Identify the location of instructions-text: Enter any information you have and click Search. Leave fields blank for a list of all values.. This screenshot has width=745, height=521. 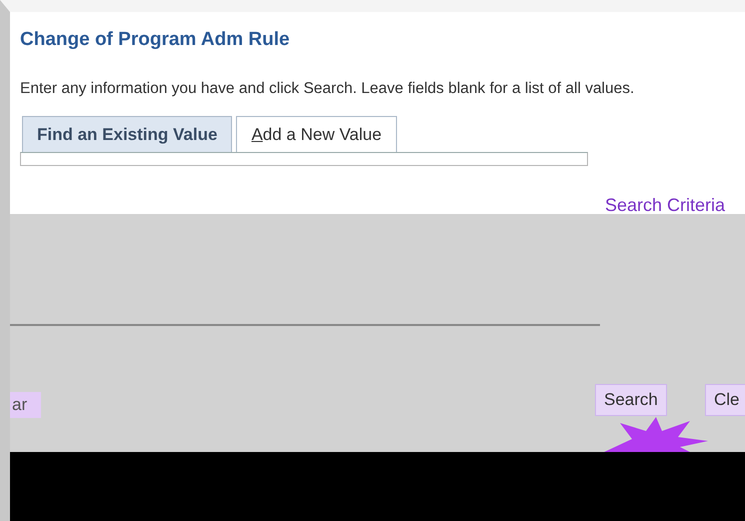
(328, 88).